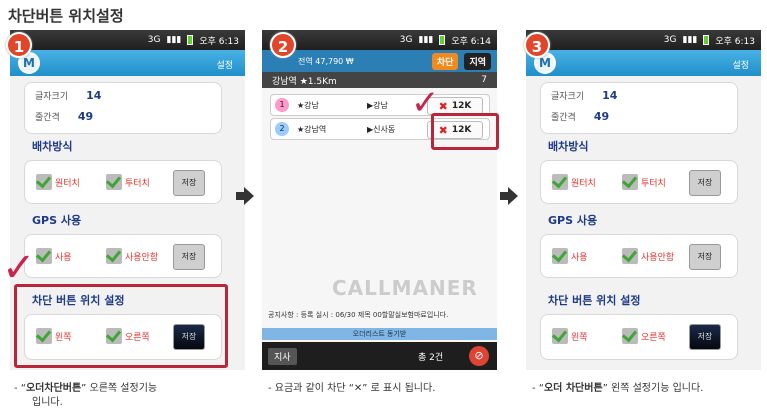 The height and width of the screenshot is (416, 767). What do you see at coordinates (379, 61) in the screenshot?
I see `order-header: 전역 47,790 ₩ 차단 지역` at bounding box center [379, 61].